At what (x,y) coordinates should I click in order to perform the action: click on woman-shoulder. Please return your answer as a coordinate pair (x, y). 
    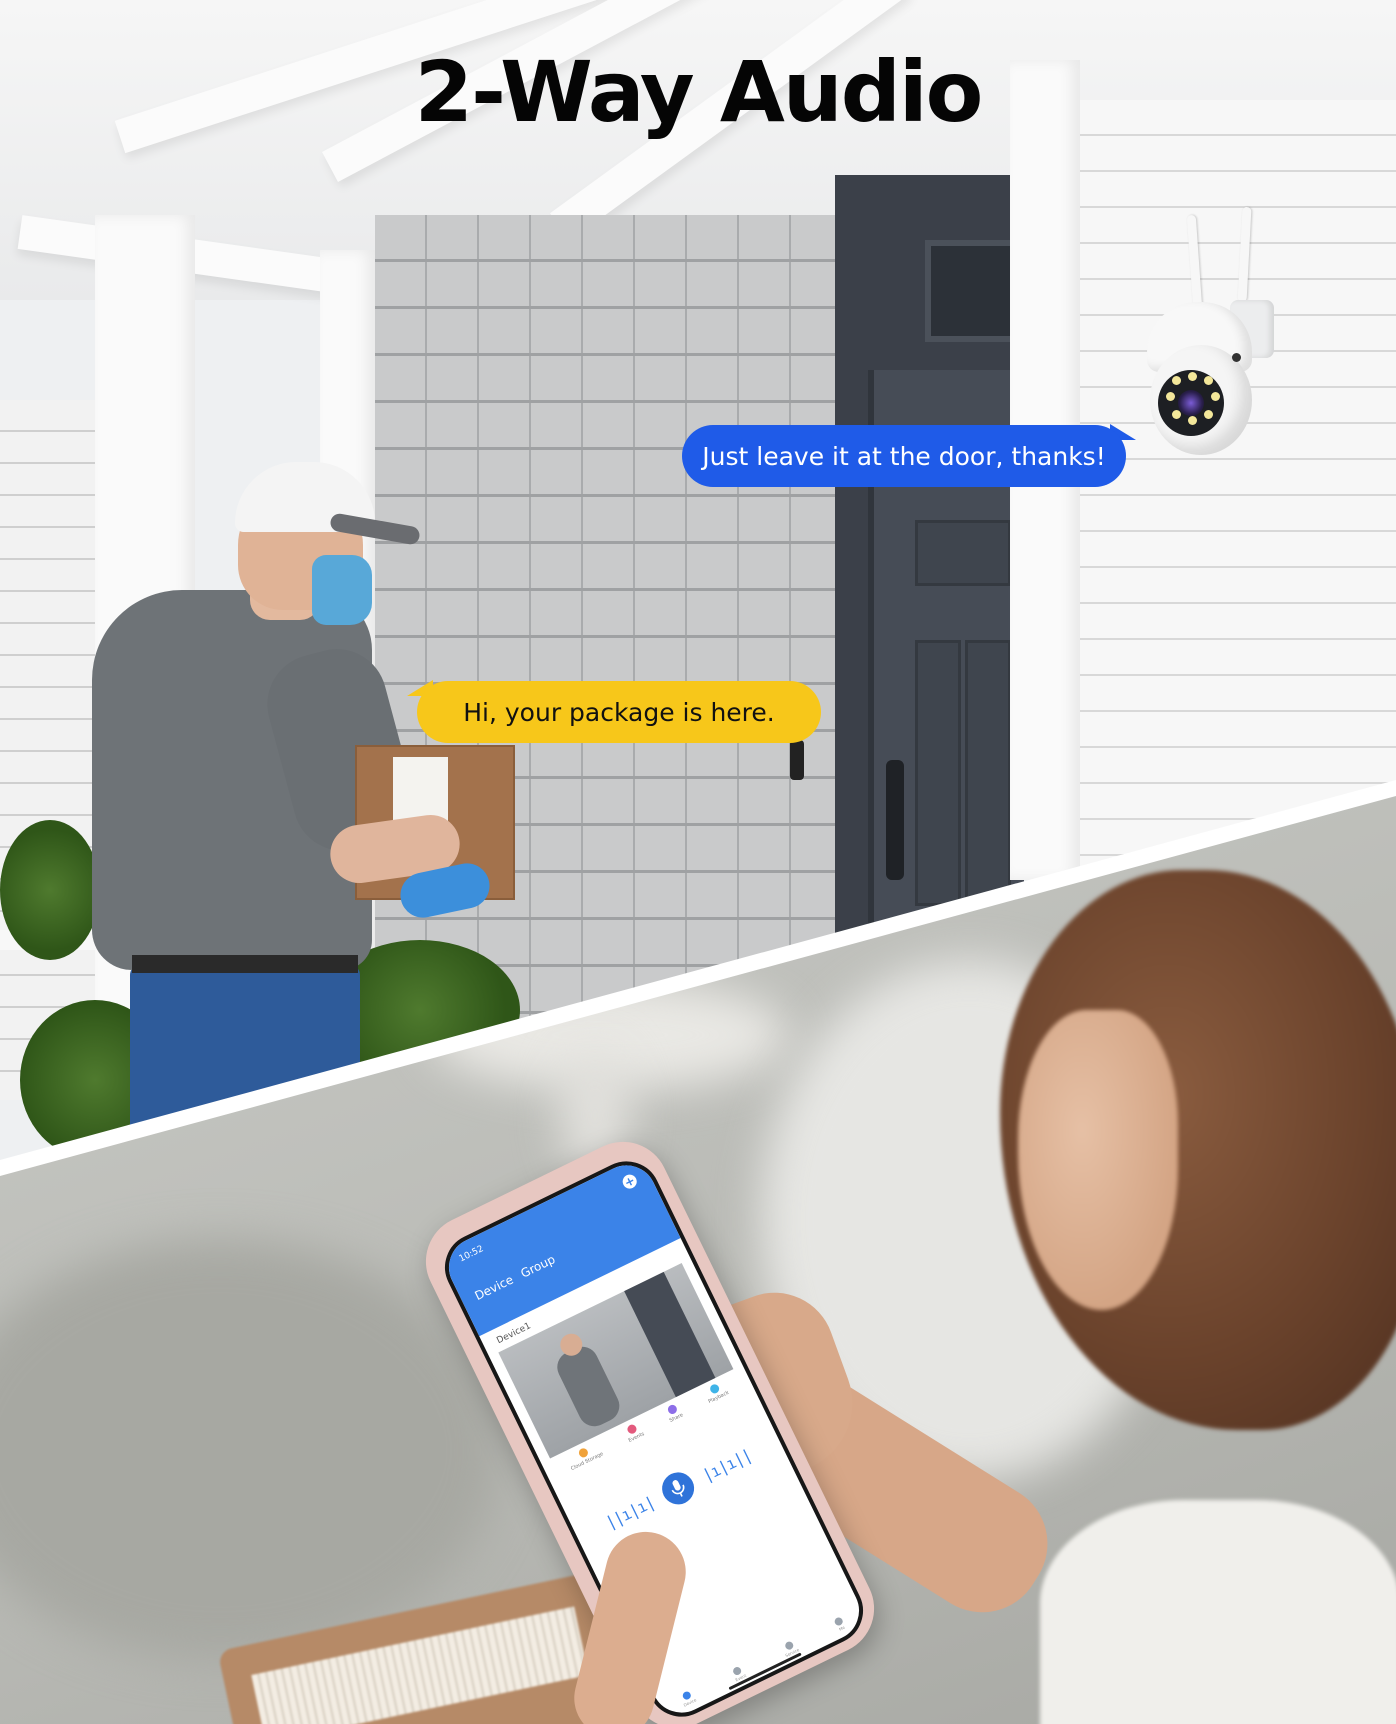
    Looking at the image, I should click on (1218, 1612).